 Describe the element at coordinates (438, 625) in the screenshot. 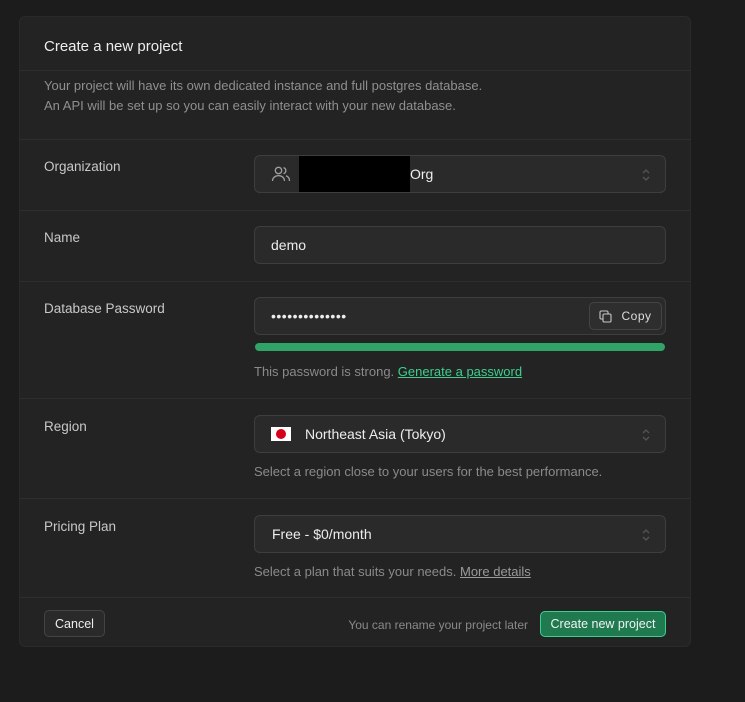

I see `rename-note: You can rename your project later` at that location.